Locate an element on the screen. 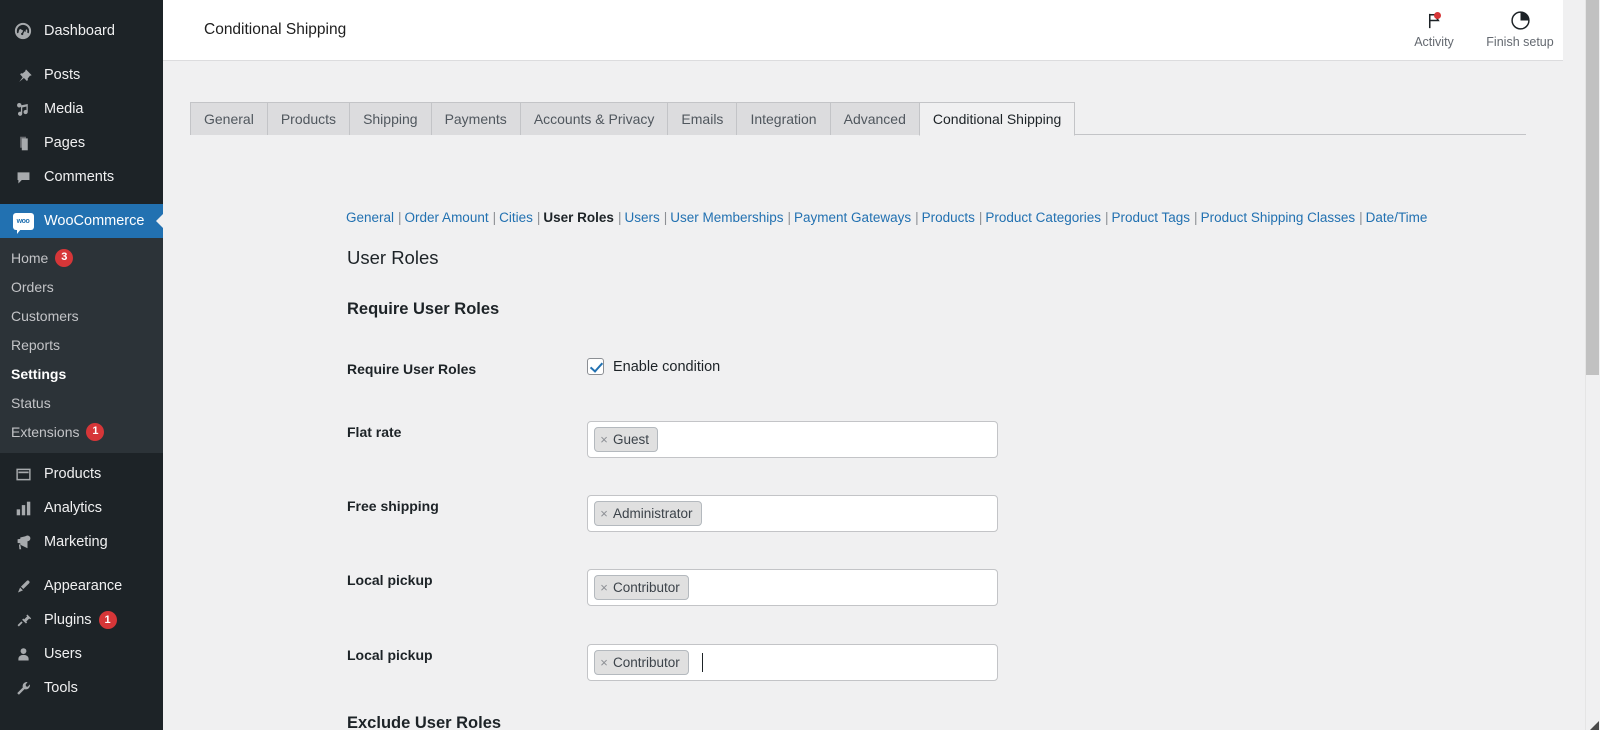  tab-products: Products is located at coordinates (308, 118).